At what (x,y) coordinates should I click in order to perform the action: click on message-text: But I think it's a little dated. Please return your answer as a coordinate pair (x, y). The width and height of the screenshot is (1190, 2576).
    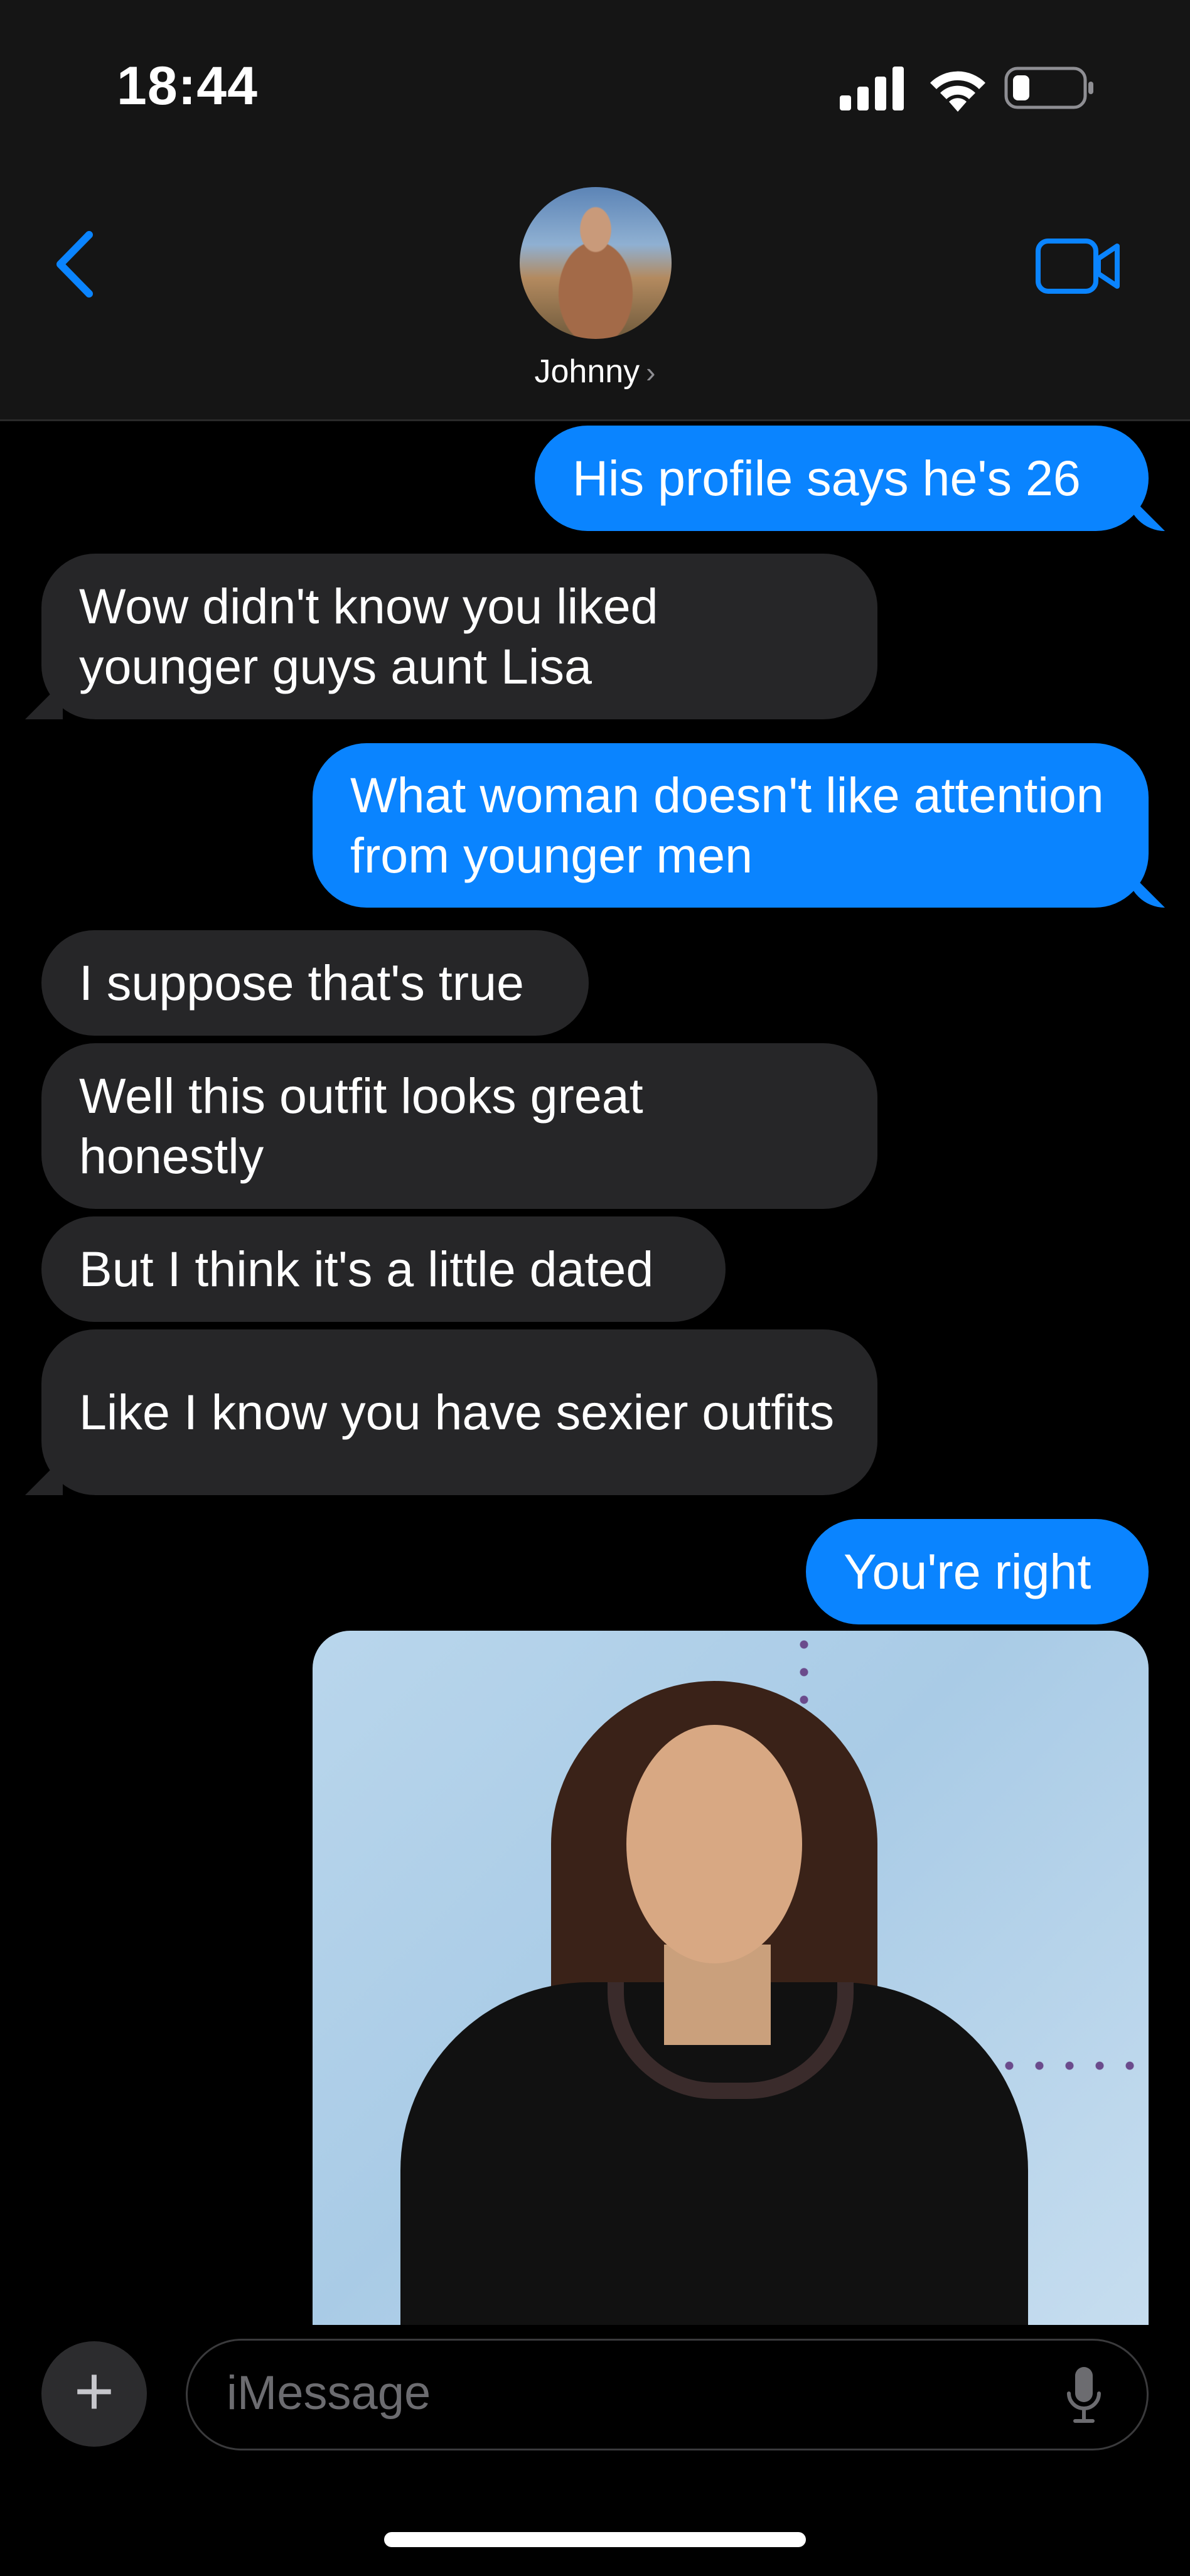
    Looking at the image, I should click on (366, 1269).